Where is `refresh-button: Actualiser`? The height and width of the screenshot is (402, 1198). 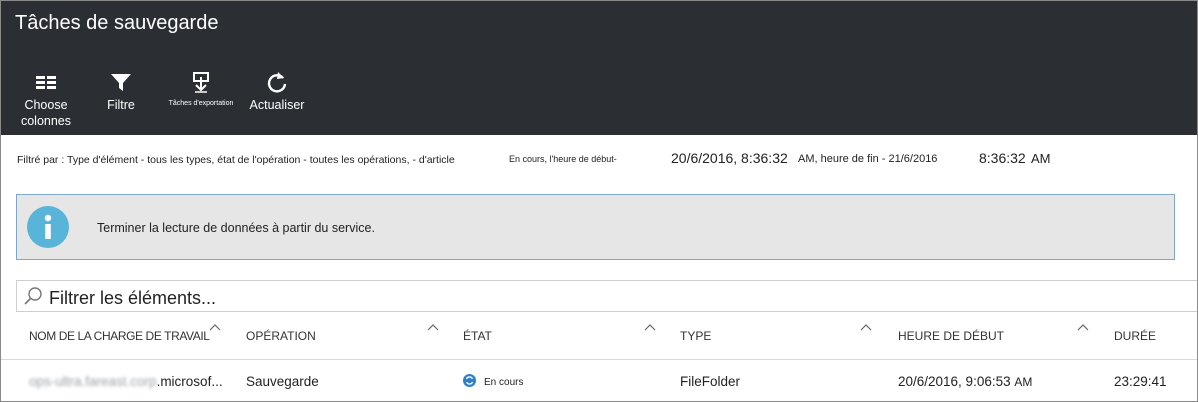 refresh-button: Actualiser is located at coordinates (277, 92).